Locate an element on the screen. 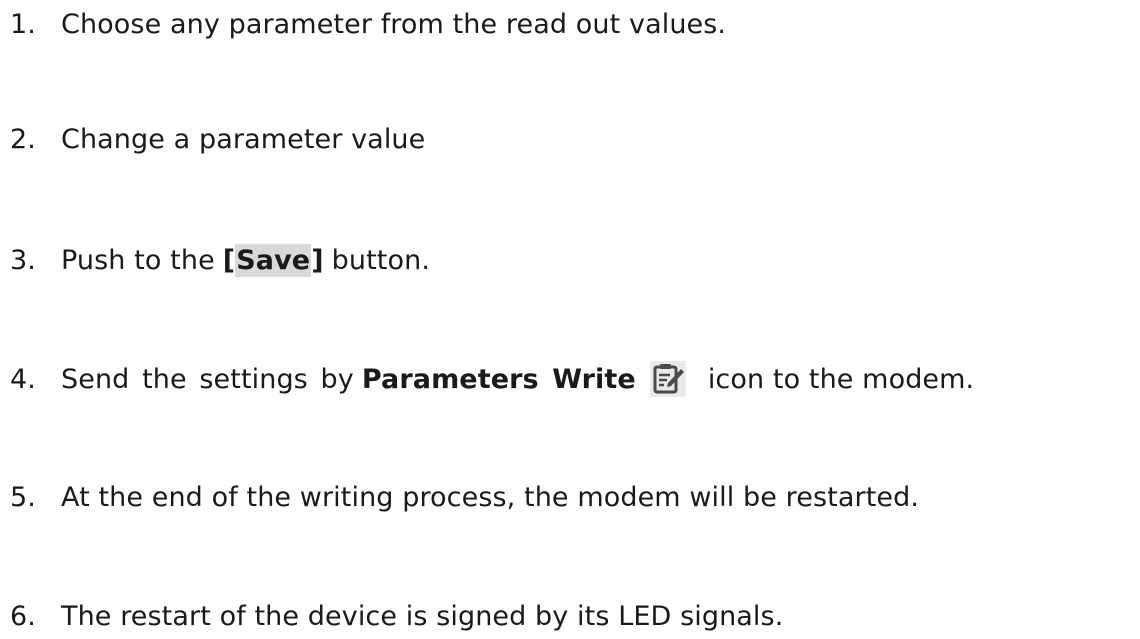 Image resolution: width=1140 pixels, height=639 pixels. step-text: Push to the [Save] button. is located at coordinates (246, 260).